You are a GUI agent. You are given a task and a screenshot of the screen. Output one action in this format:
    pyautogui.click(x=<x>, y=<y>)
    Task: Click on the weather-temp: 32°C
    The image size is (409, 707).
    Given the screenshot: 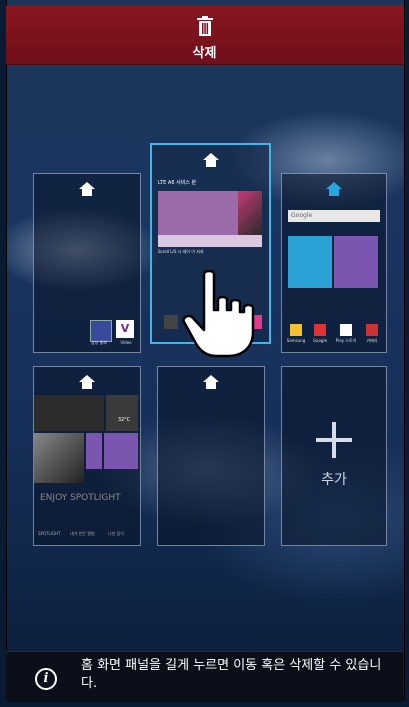 What is the action you would take?
    pyautogui.click(x=124, y=420)
    